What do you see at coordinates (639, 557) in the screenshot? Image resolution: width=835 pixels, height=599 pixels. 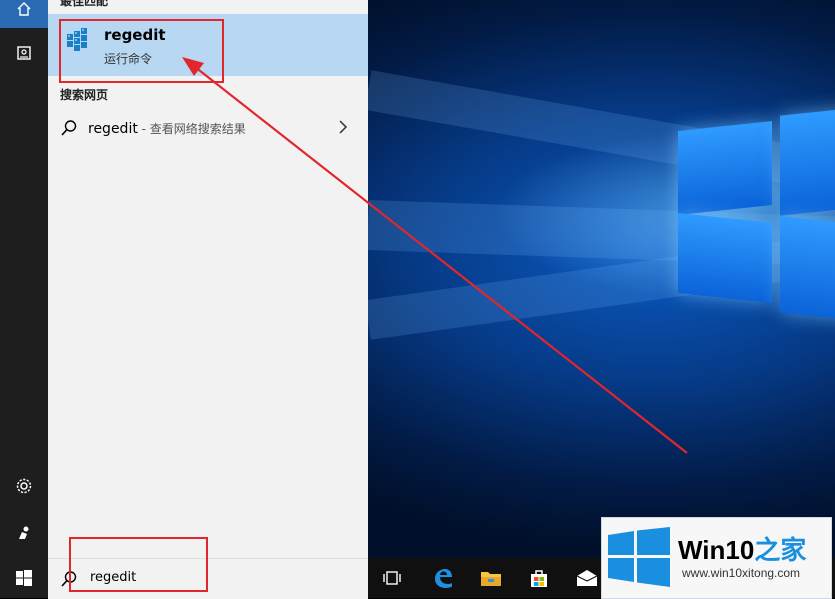 I see `windows-logo-icon` at bounding box center [639, 557].